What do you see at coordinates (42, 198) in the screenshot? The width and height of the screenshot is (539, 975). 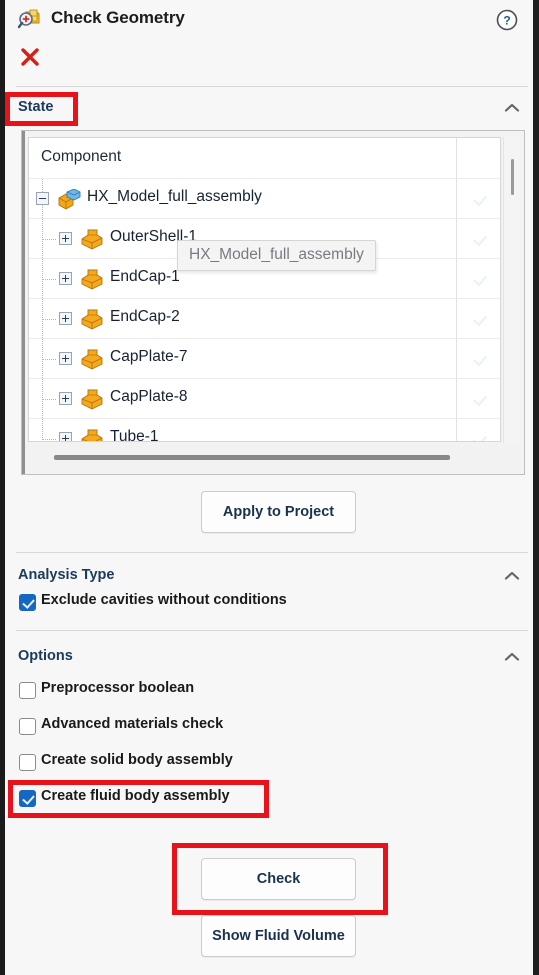 I see `collapse-minus-icon` at bounding box center [42, 198].